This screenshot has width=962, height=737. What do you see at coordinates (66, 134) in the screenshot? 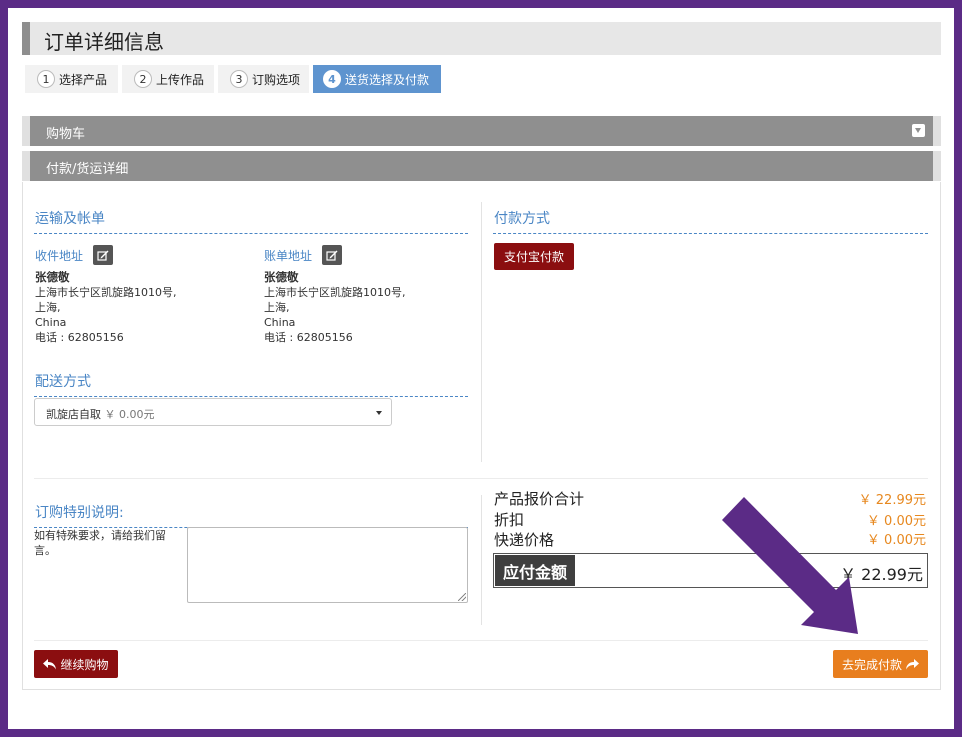
I see `cart-panel-title: 购物车` at bounding box center [66, 134].